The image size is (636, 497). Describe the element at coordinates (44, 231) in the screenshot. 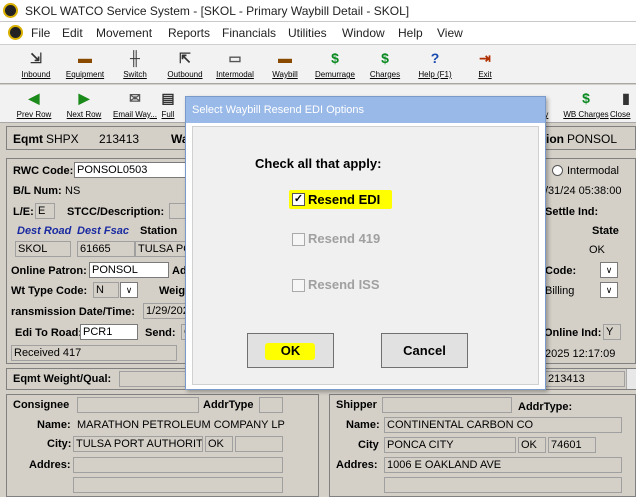

I see `dest-road-label: Dest Road` at that location.